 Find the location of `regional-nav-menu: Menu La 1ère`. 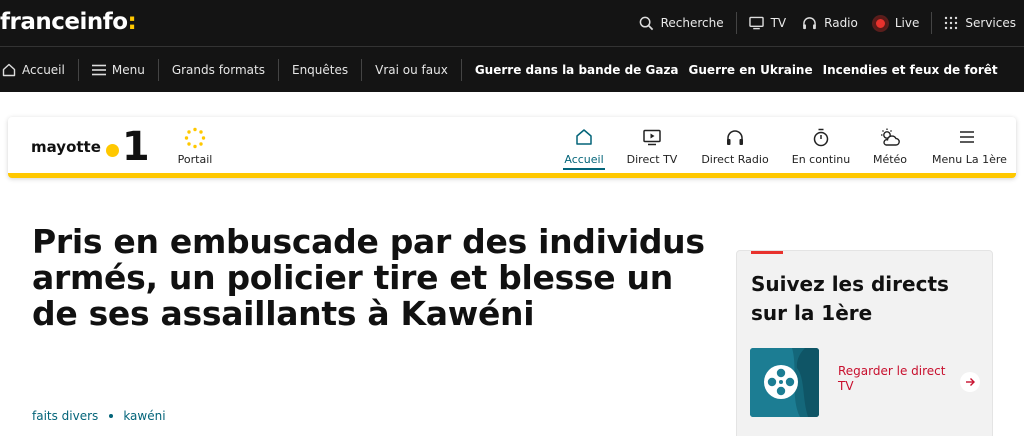

regional-nav-menu: Menu La 1ère is located at coordinates (969, 150).